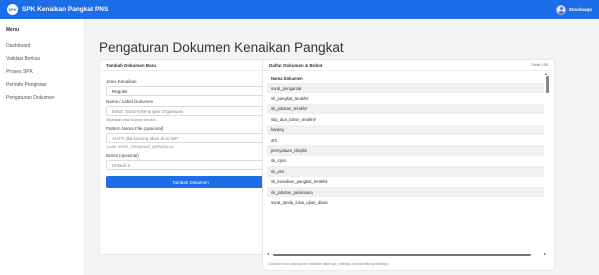  Describe the element at coordinates (290, 99) in the screenshot. I see `table-row: sk_pangkat_terakhir` at that location.